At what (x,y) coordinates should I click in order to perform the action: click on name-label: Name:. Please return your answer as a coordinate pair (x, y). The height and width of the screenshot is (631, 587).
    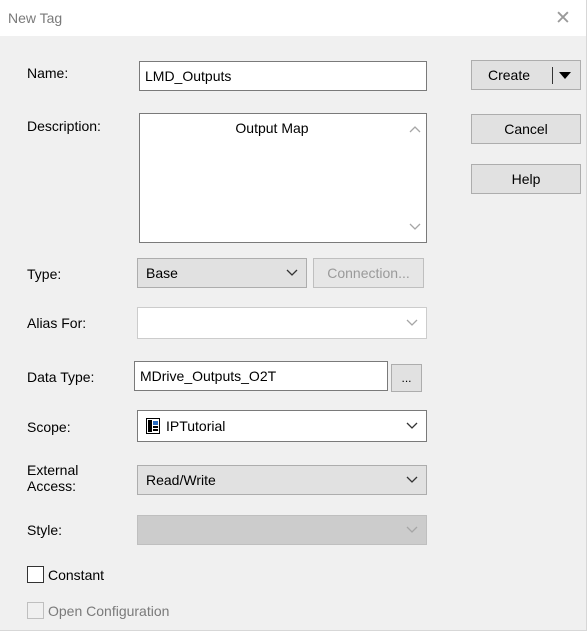
    Looking at the image, I should click on (48, 73).